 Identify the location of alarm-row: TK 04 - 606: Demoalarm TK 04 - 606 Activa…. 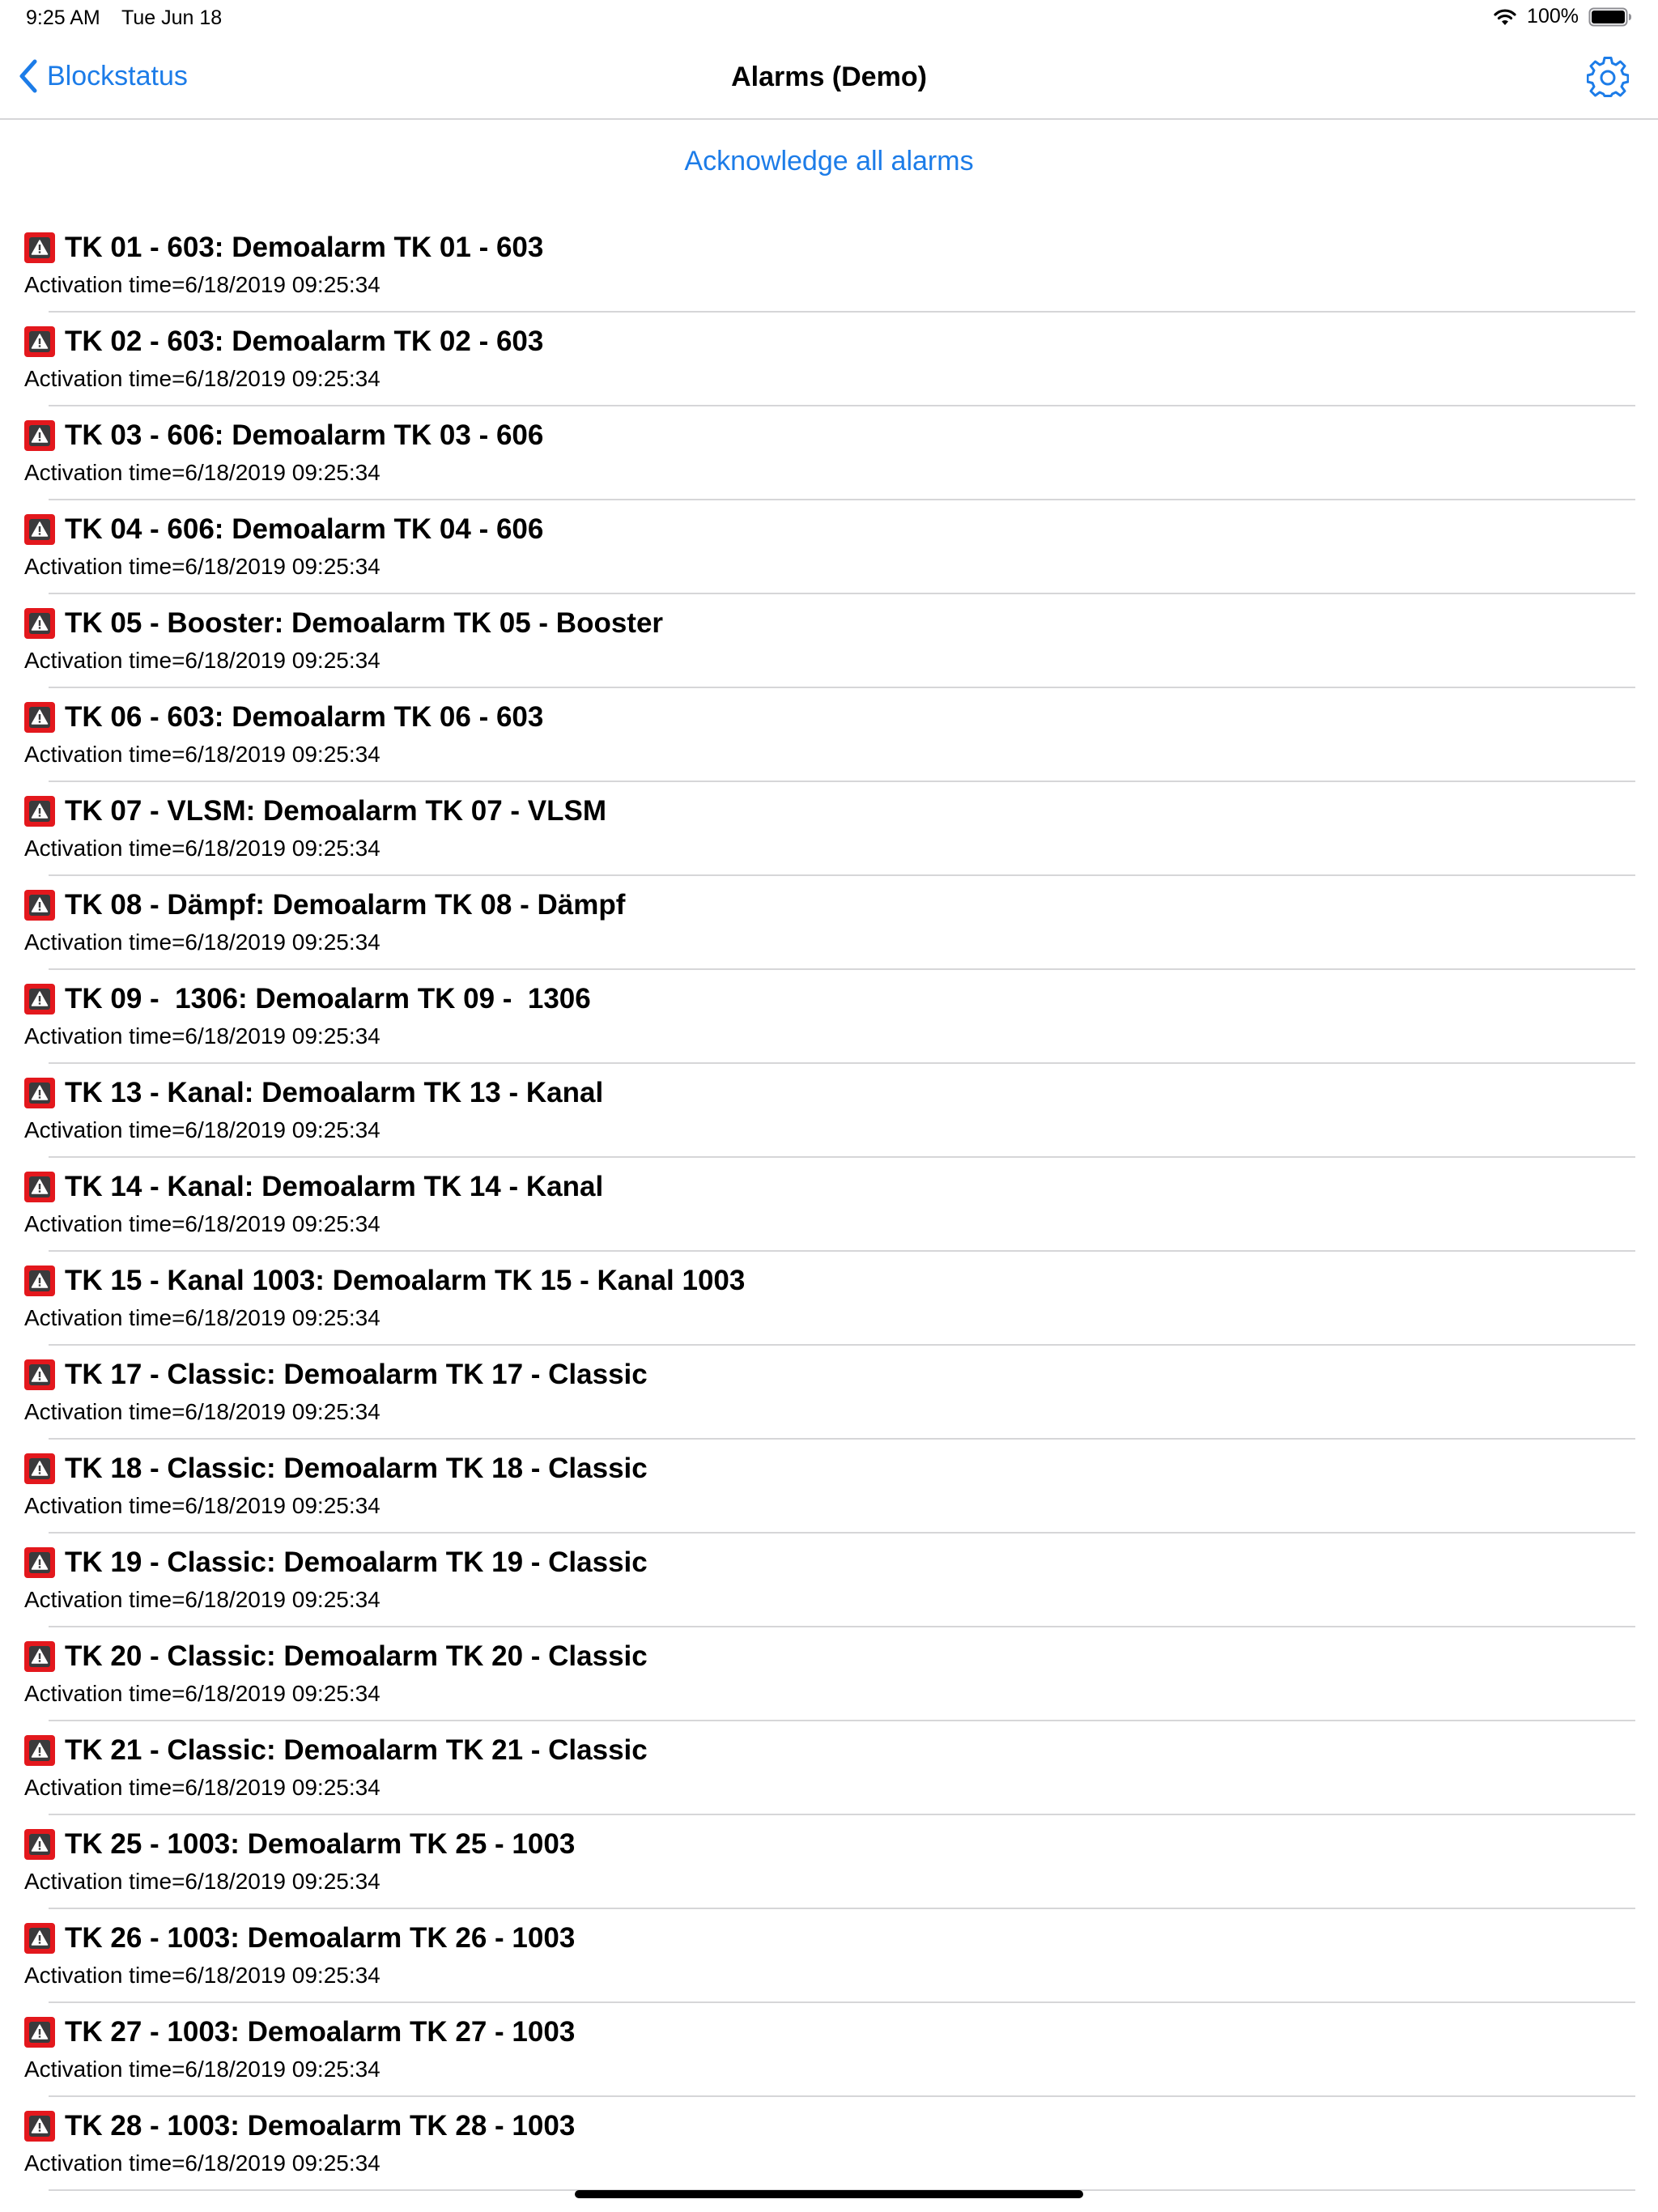
(829, 547).